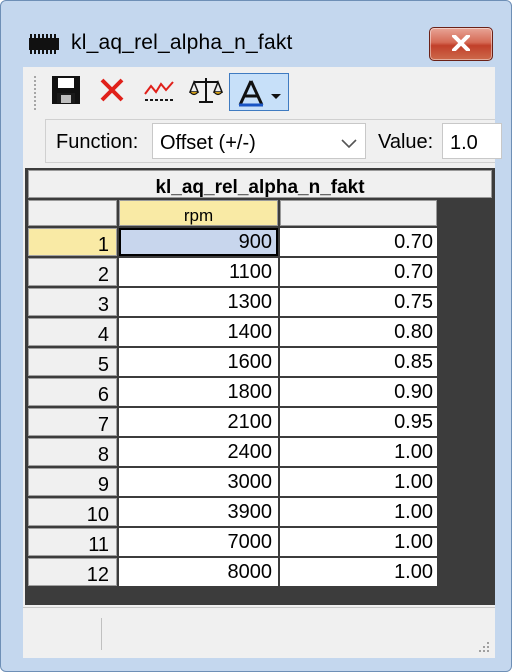 The height and width of the screenshot is (672, 512). I want to click on graph-button, so click(159, 92).